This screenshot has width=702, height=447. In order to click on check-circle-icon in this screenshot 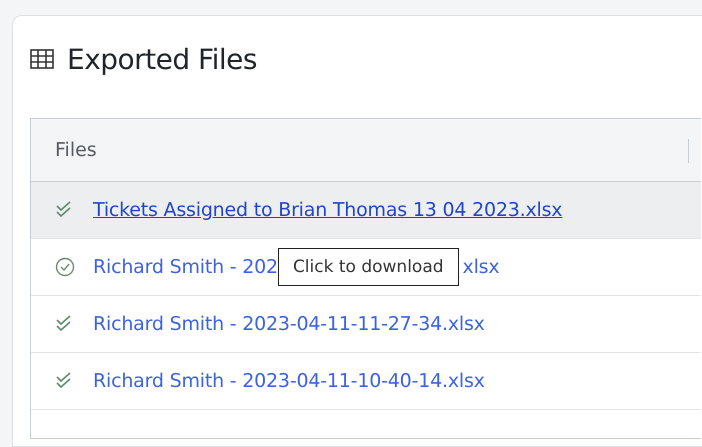, I will do `click(65, 267)`.